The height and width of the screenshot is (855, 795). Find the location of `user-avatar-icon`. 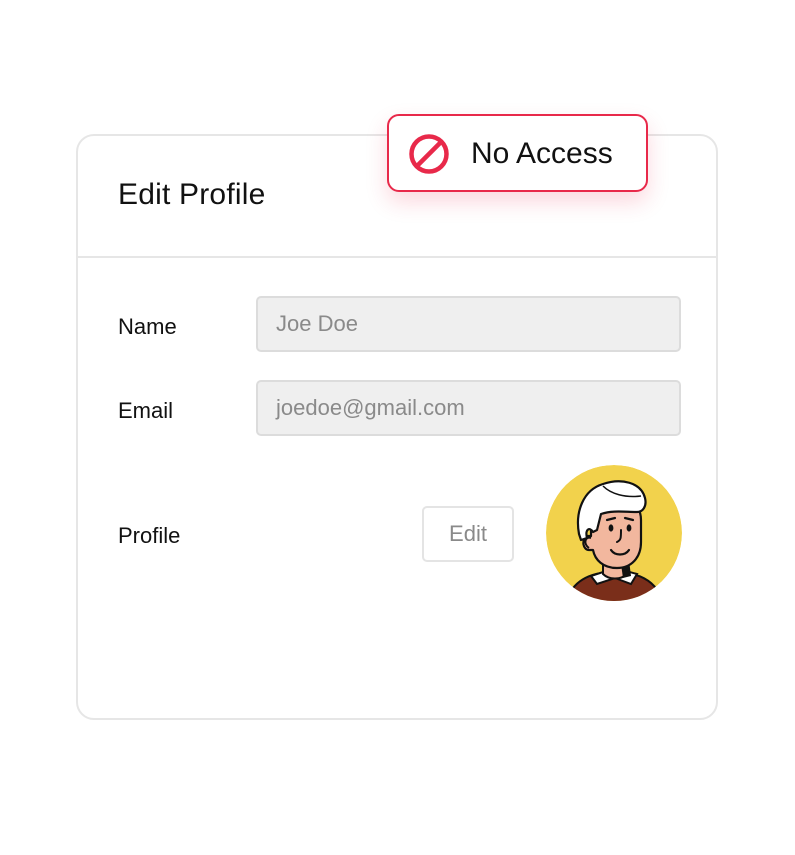

user-avatar-icon is located at coordinates (614, 533).